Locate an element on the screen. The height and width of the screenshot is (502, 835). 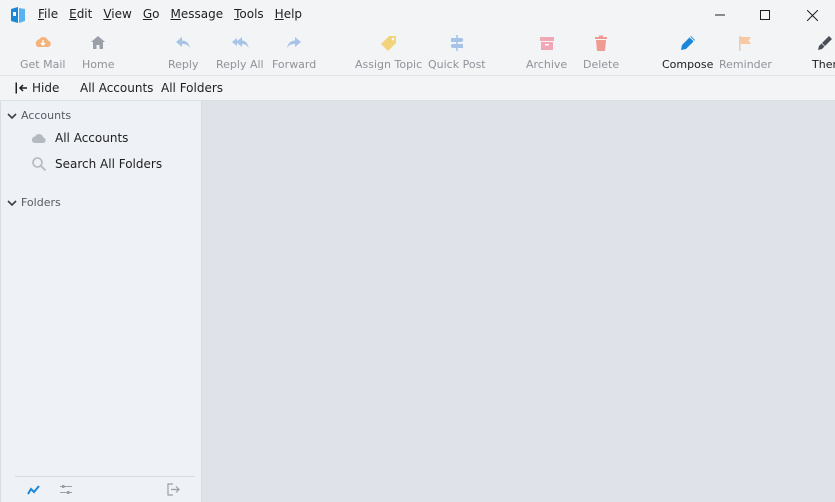
activity-icon is located at coordinates (33, 490).